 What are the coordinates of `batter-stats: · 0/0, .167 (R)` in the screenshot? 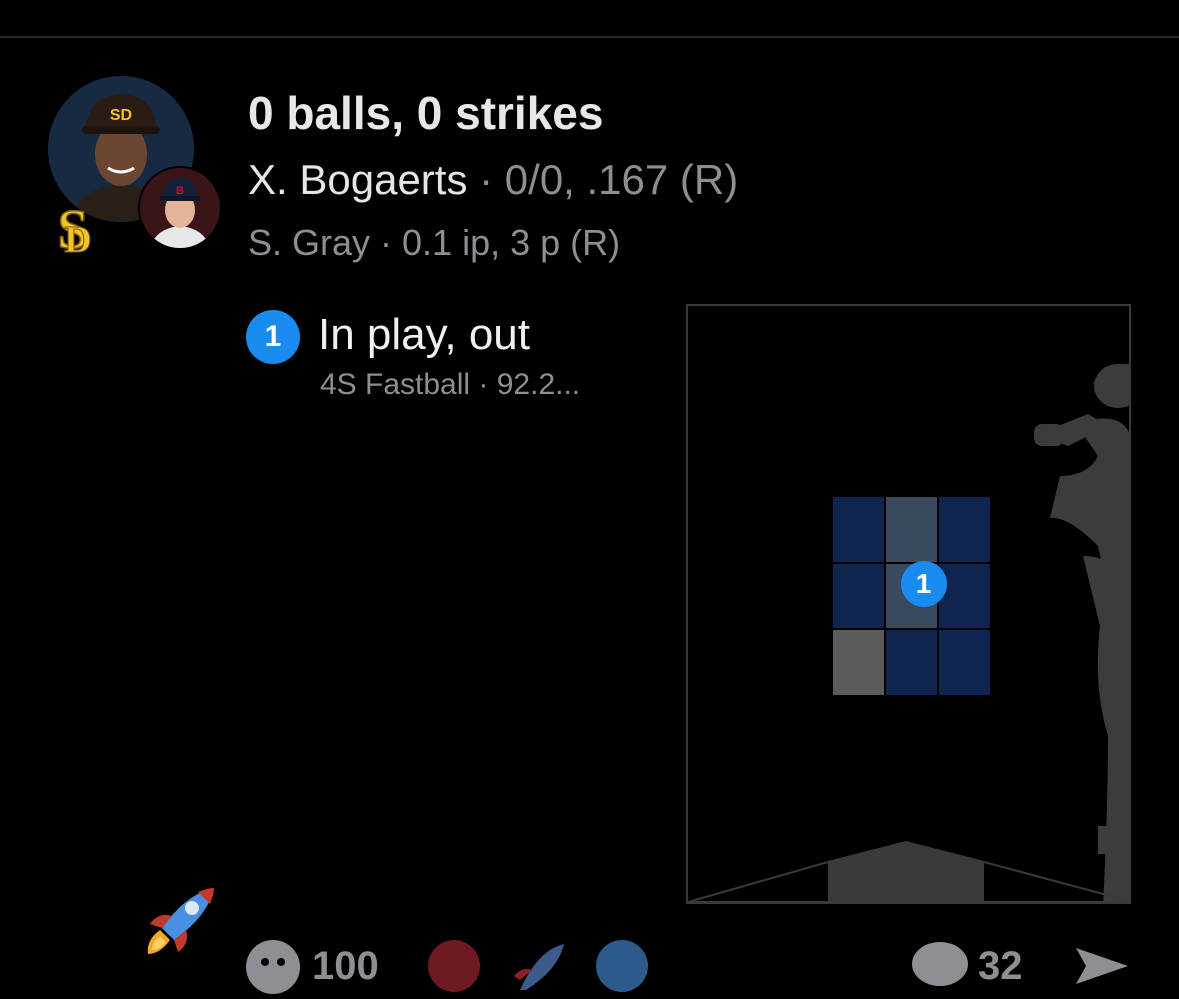 It's located at (603, 179).